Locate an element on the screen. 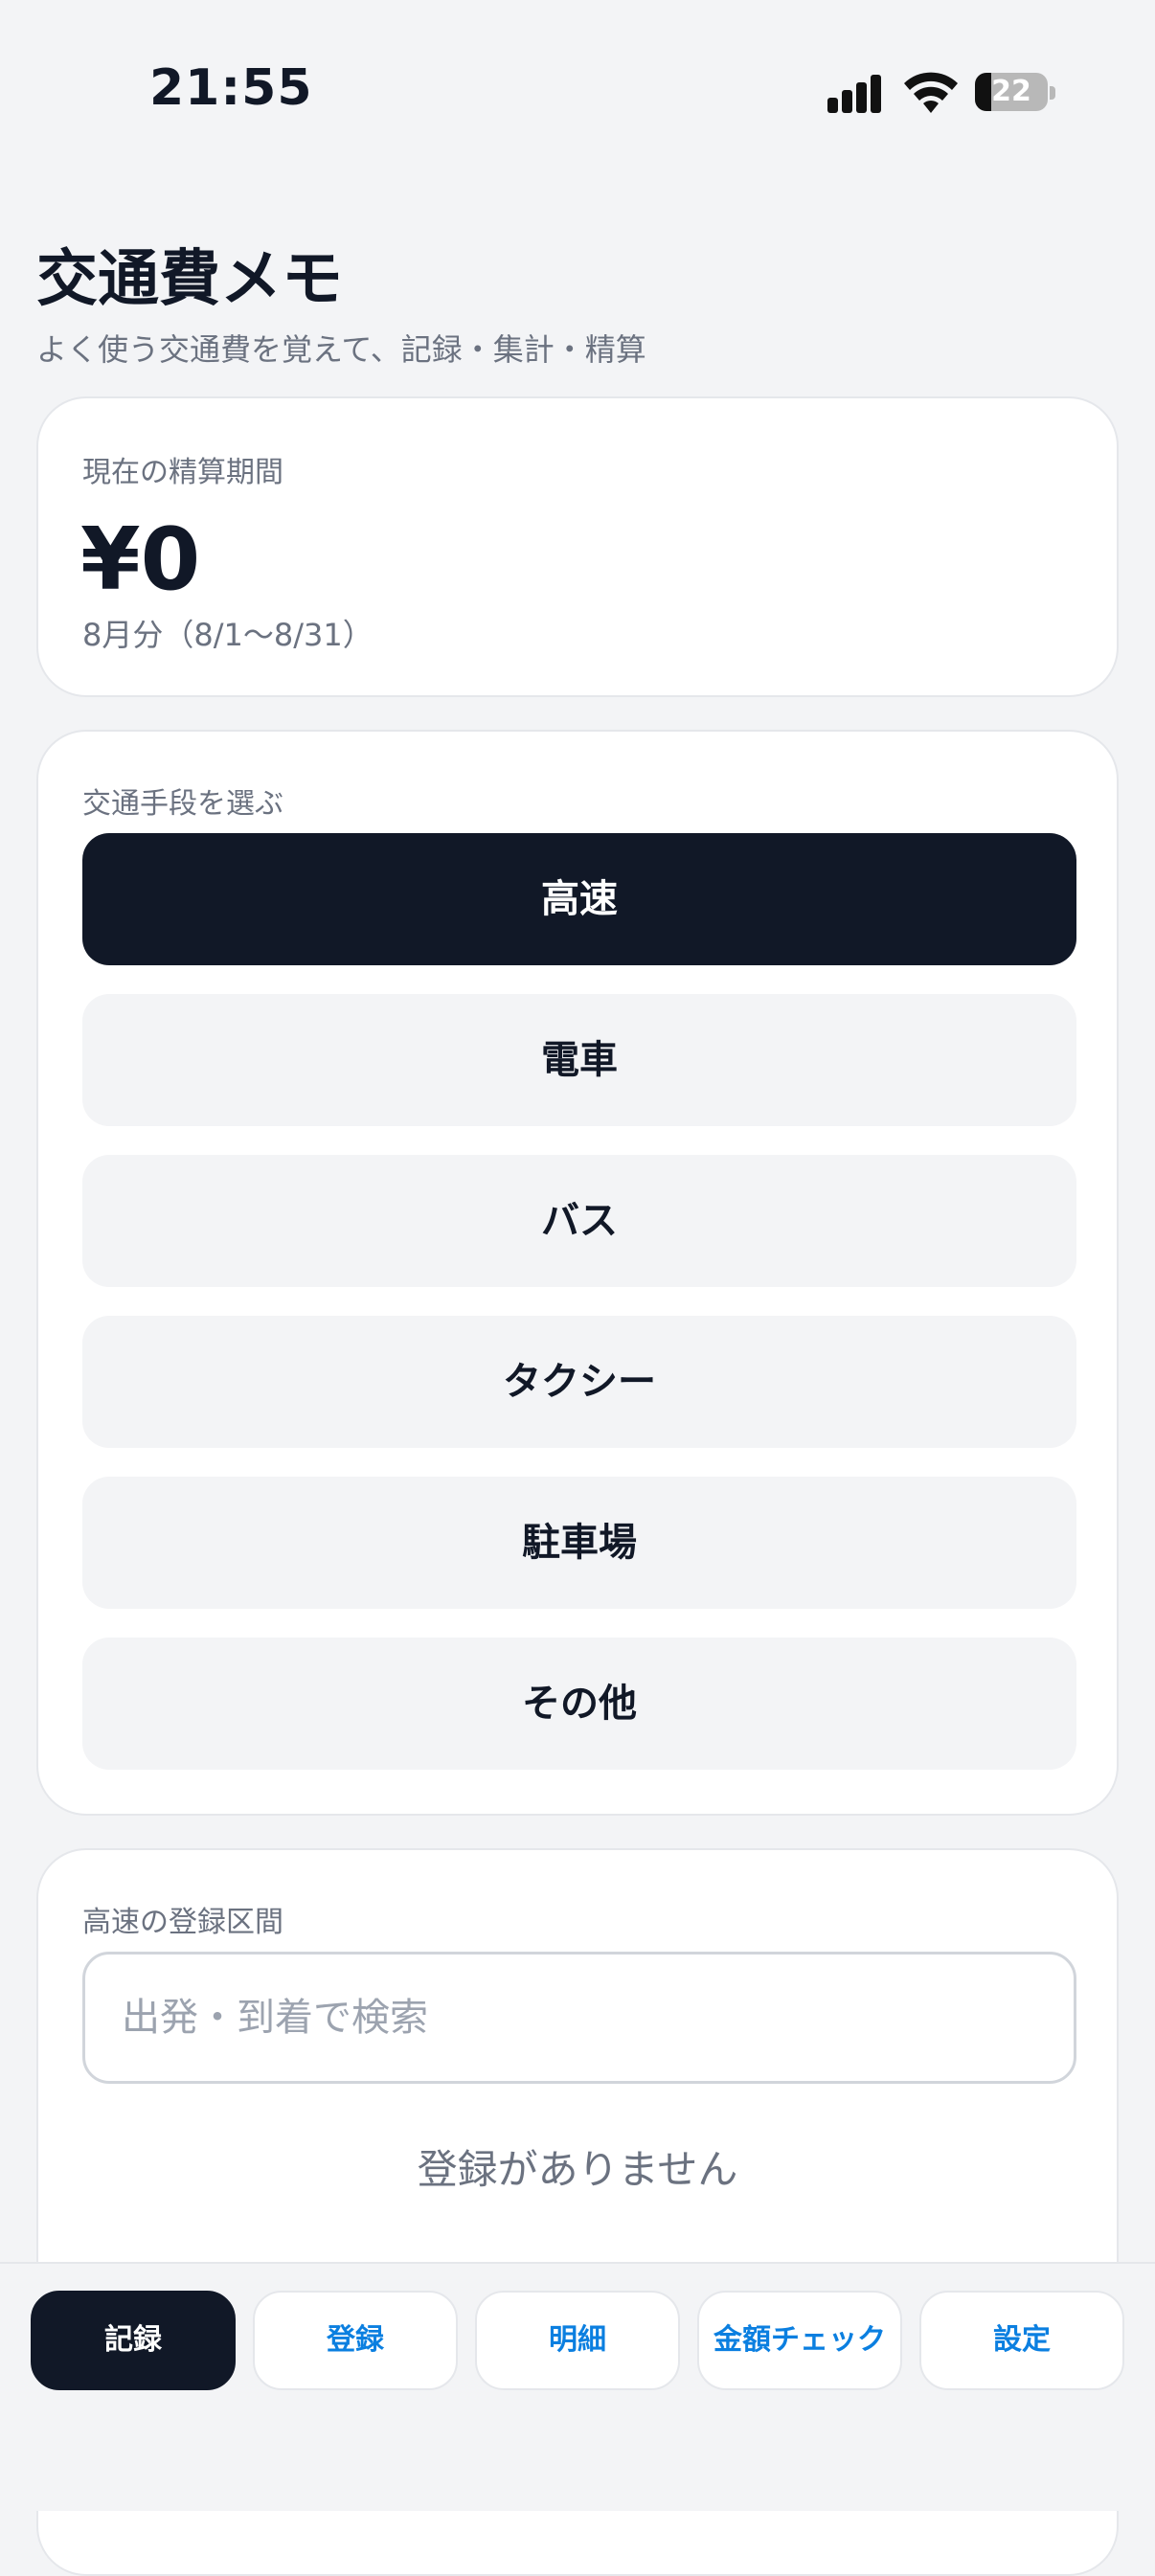  period-total-amount: ¥0 is located at coordinates (140, 559).